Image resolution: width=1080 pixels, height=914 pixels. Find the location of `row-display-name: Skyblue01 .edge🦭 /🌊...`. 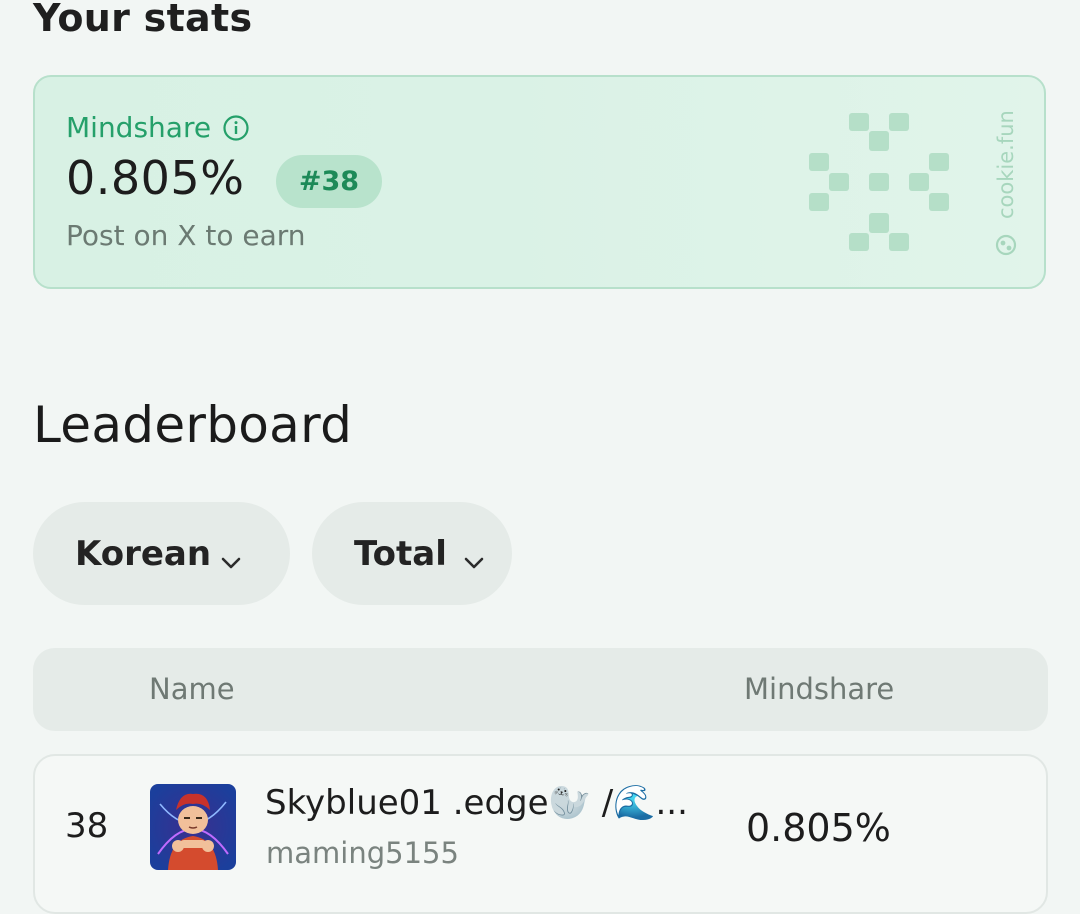

row-display-name: Skyblue01 .edge🦭 /🌊... is located at coordinates (476, 803).